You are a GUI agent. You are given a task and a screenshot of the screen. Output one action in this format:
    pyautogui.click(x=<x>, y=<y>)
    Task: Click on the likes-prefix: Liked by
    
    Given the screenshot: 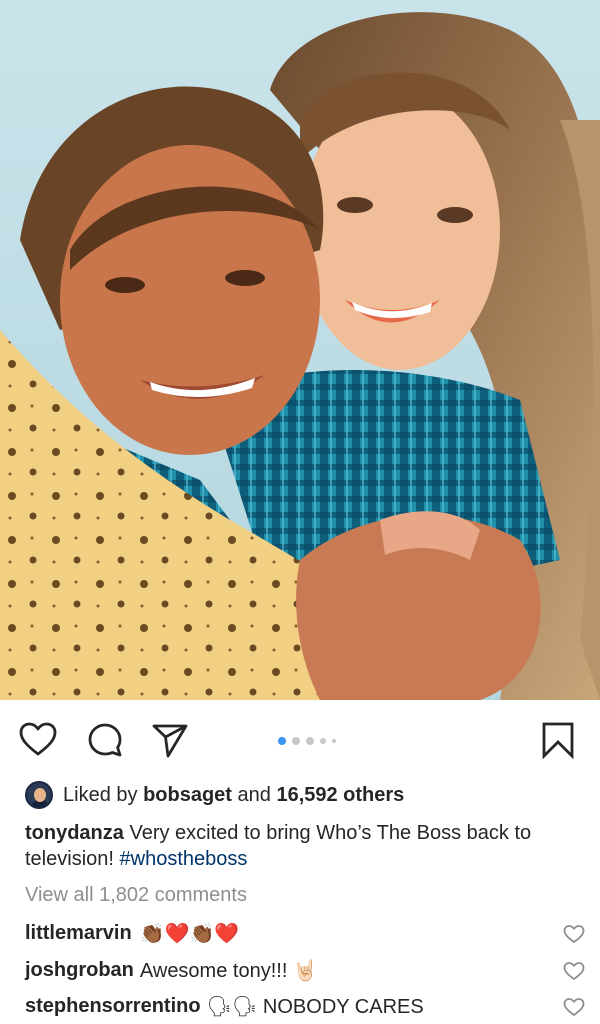 What is the action you would take?
    pyautogui.click(x=103, y=794)
    